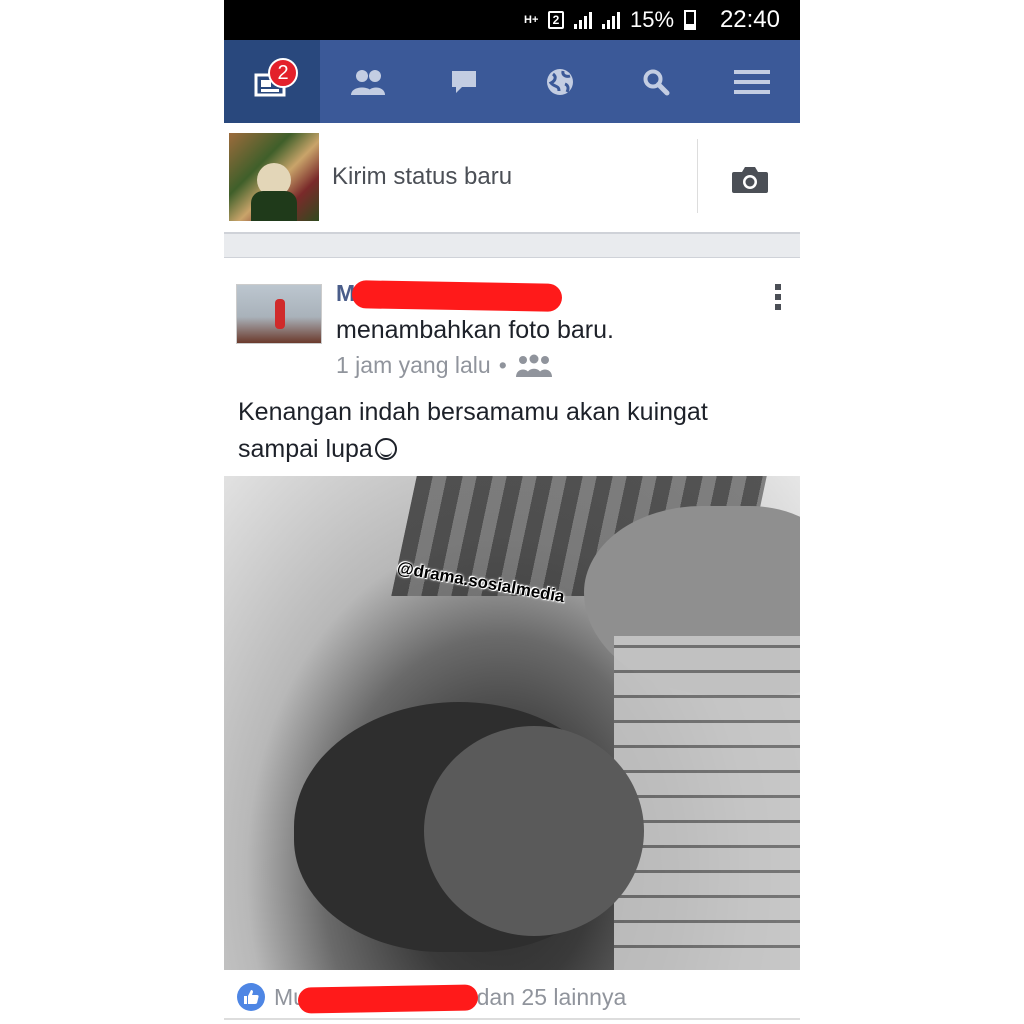 Image resolution: width=1024 pixels, height=1024 pixels. Describe the element at coordinates (512, 20) in the screenshot. I see `status-bar: H+ 2 15% 22:40` at that location.